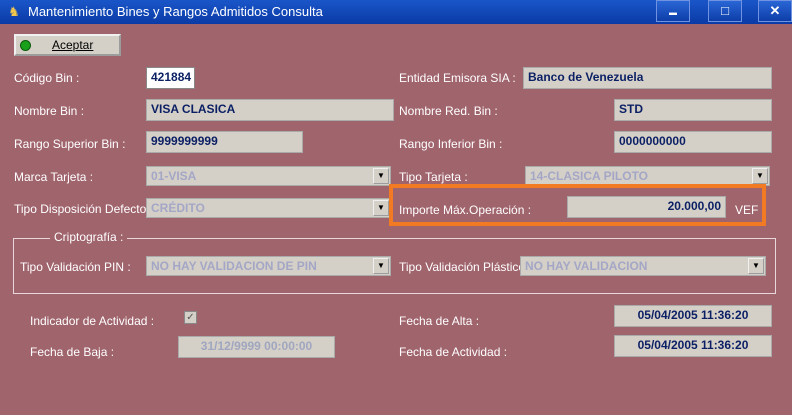  I want to click on green-dot-icon, so click(25, 45).